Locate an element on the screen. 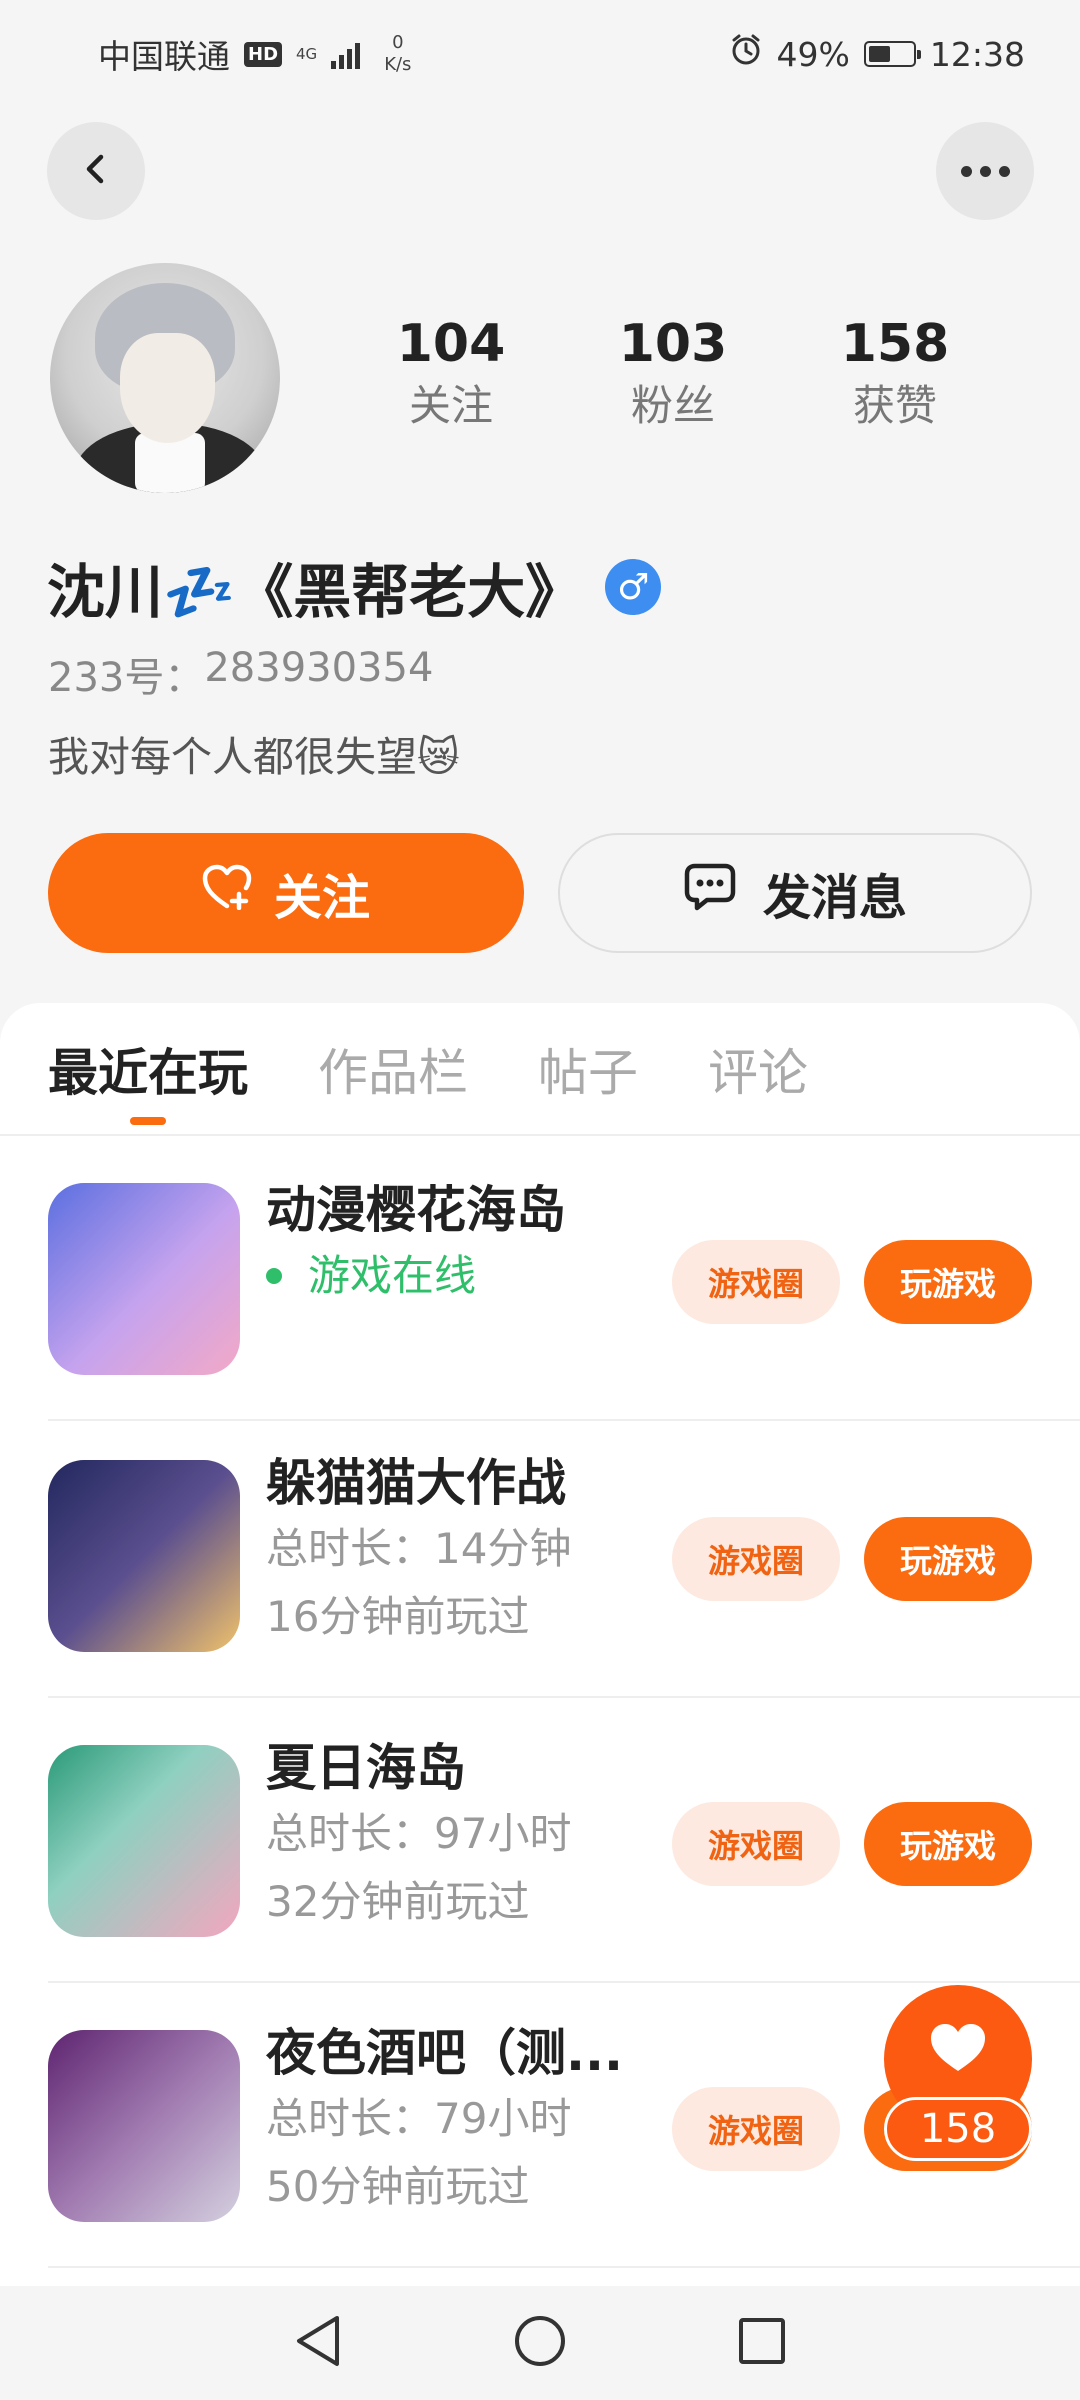 The image size is (1080, 2400). stat-label: 粉丝 is located at coordinates (672, 405).